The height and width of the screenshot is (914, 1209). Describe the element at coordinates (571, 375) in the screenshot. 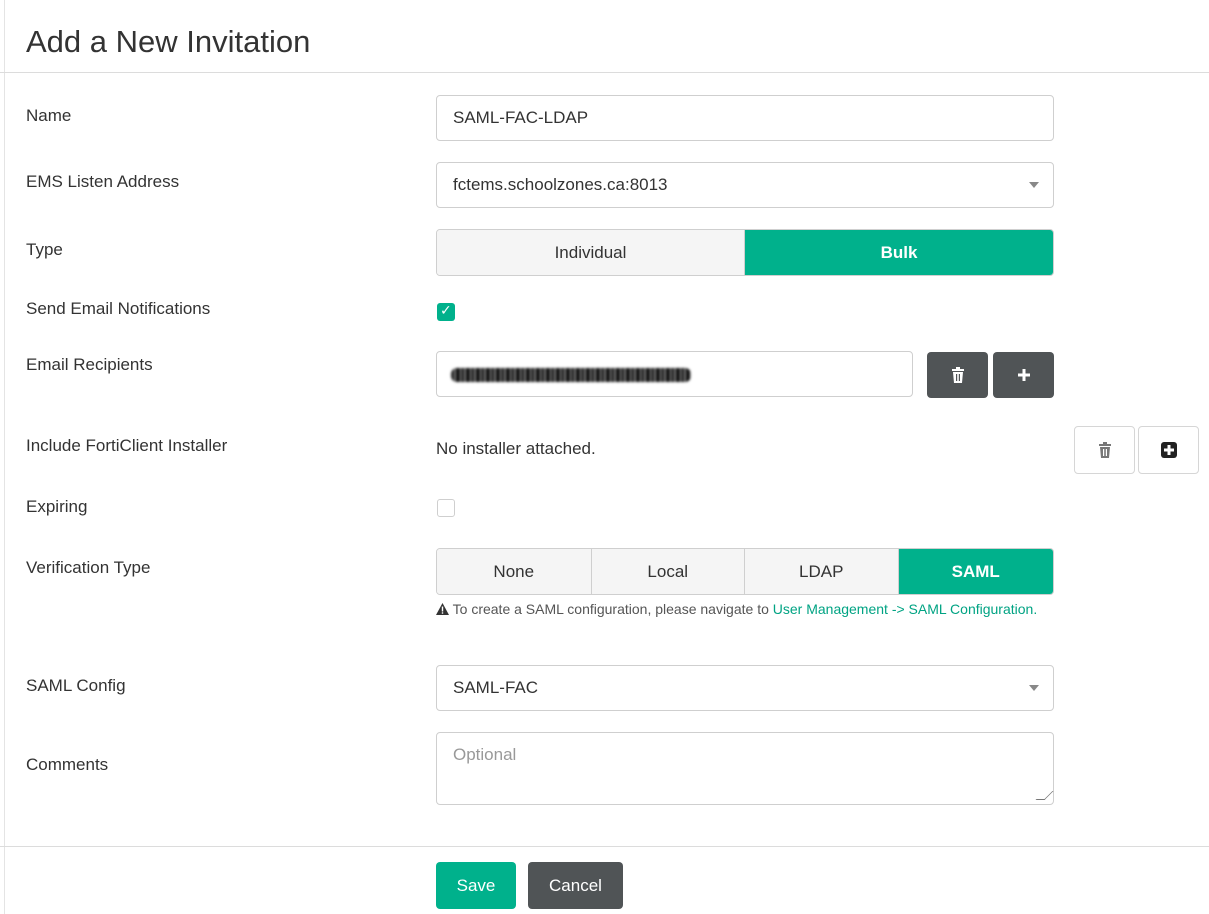

I see `redacted-email` at that location.